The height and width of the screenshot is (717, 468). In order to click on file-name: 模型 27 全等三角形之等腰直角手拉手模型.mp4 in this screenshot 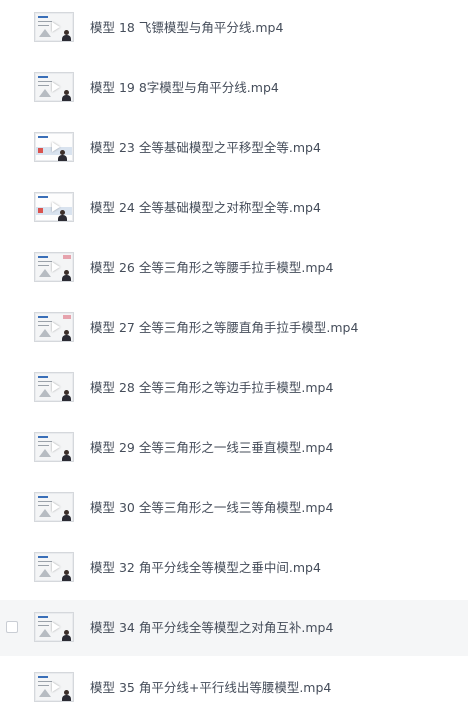, I will do `click(224, 328)`.